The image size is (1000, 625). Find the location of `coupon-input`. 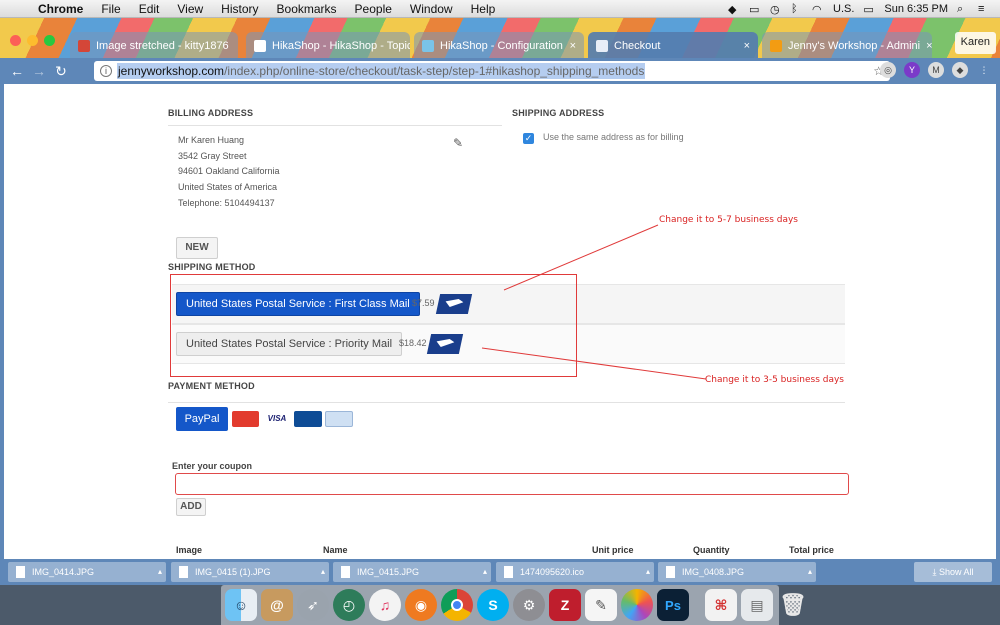

coupon-input is located at coordinates (512, 484).